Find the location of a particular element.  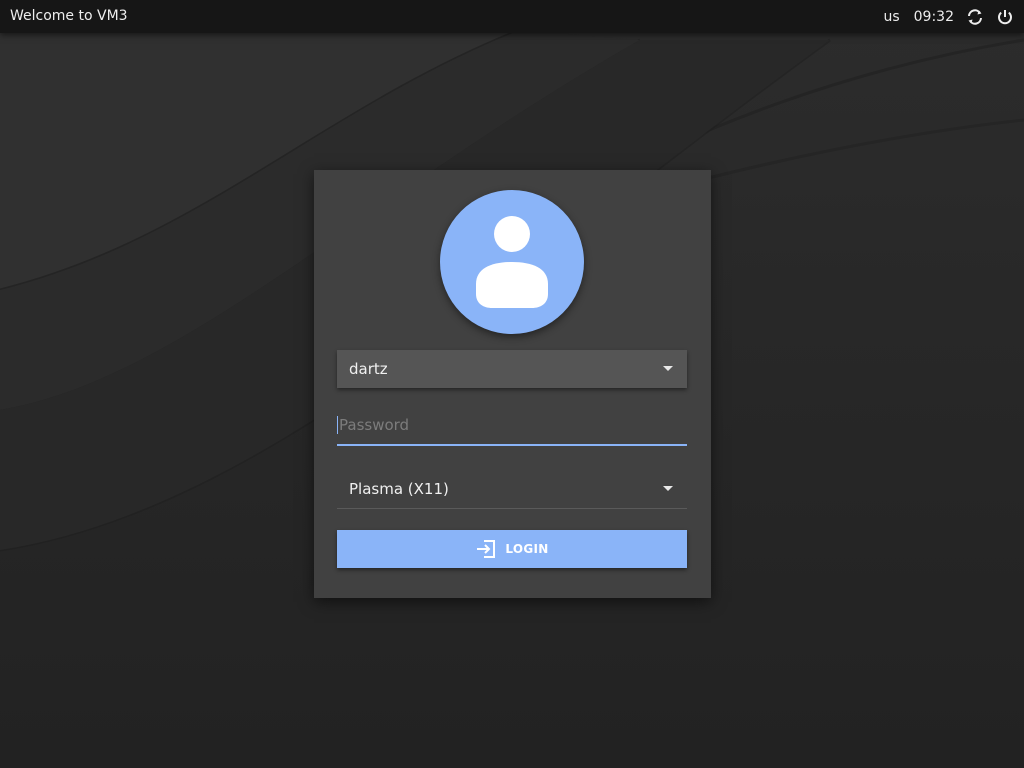

login-button: LOGIN is located at coordinates (512, 549).